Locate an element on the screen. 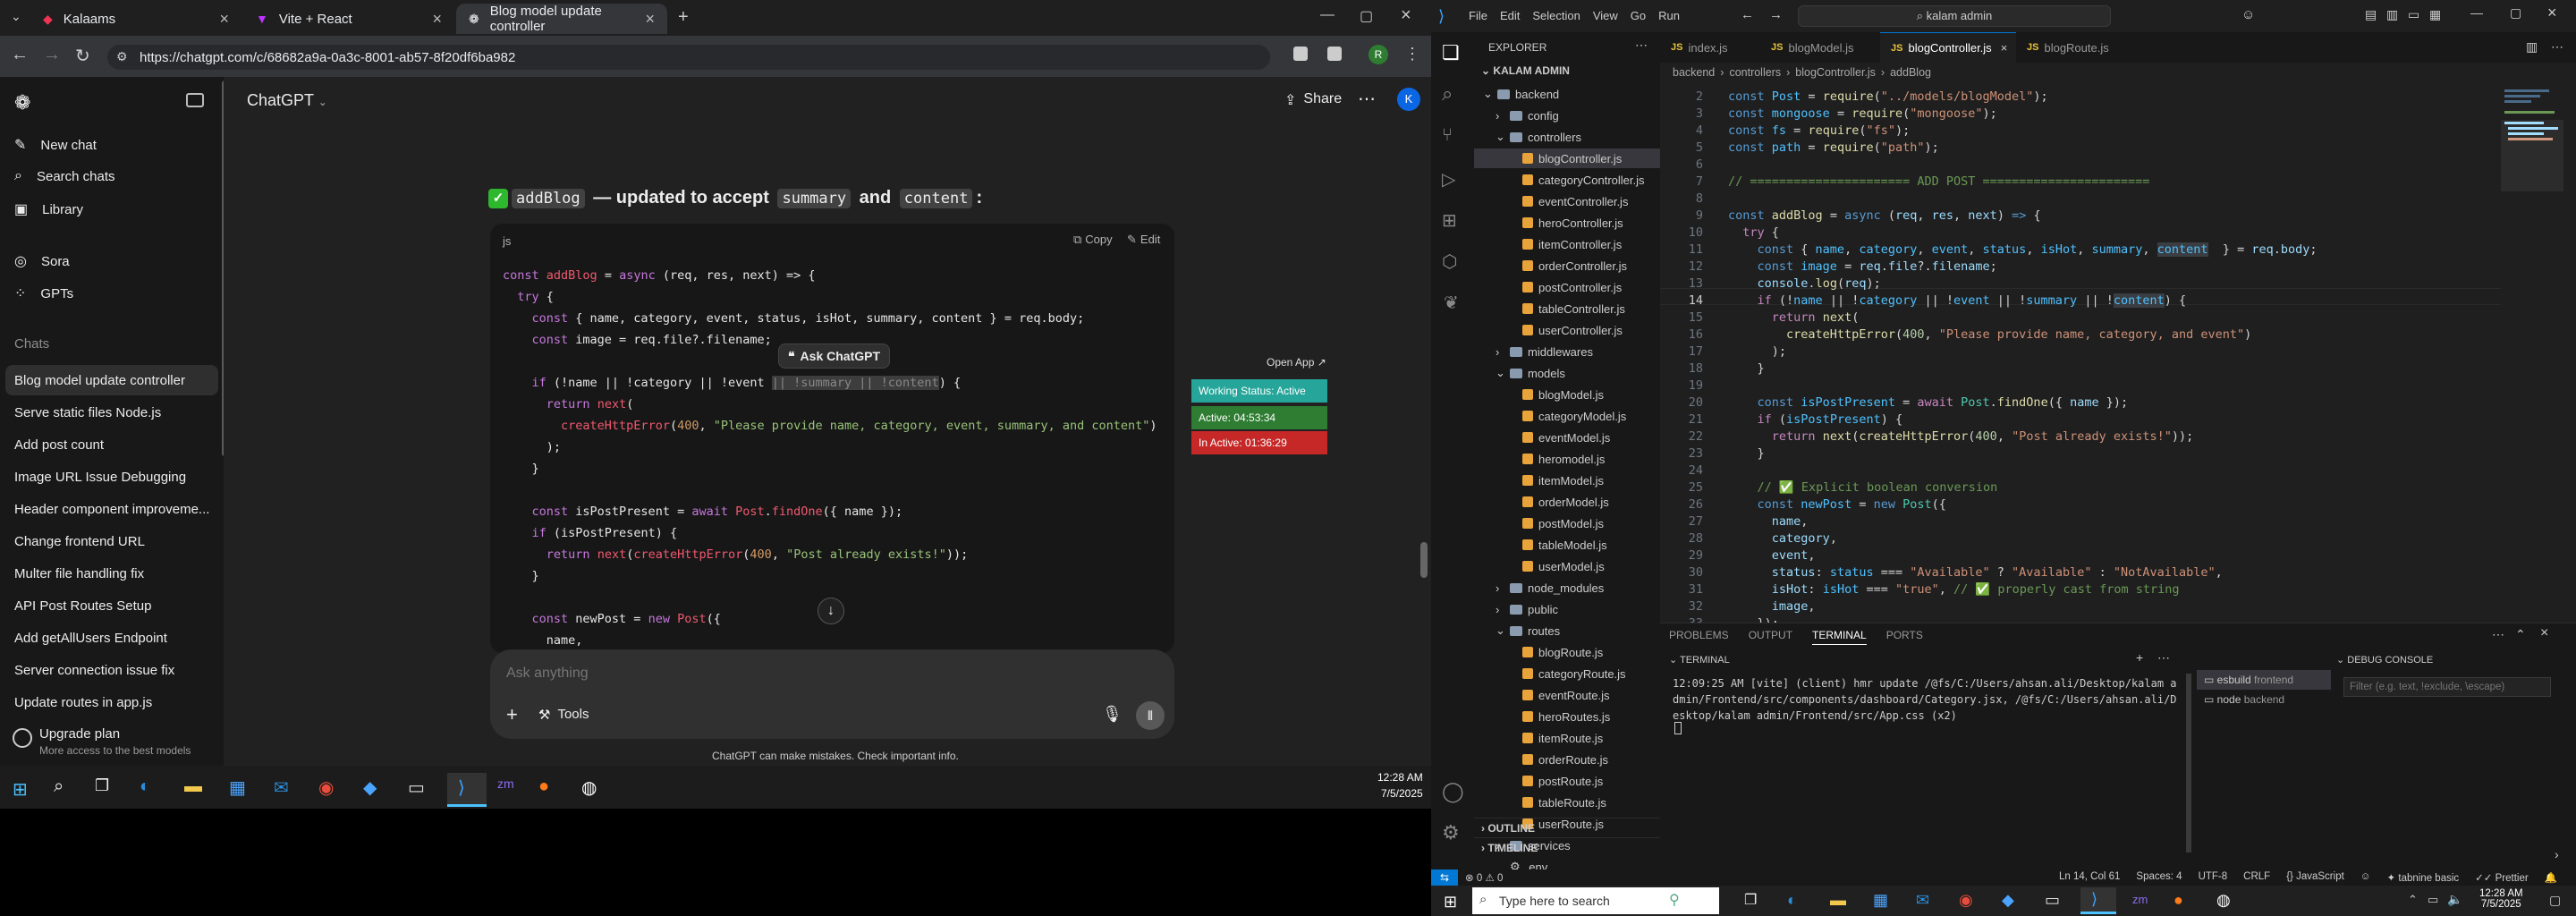 The width and height of the screenshot is (2576, 916). panel-tab: PORTS is located at coordinates (1904, 637).